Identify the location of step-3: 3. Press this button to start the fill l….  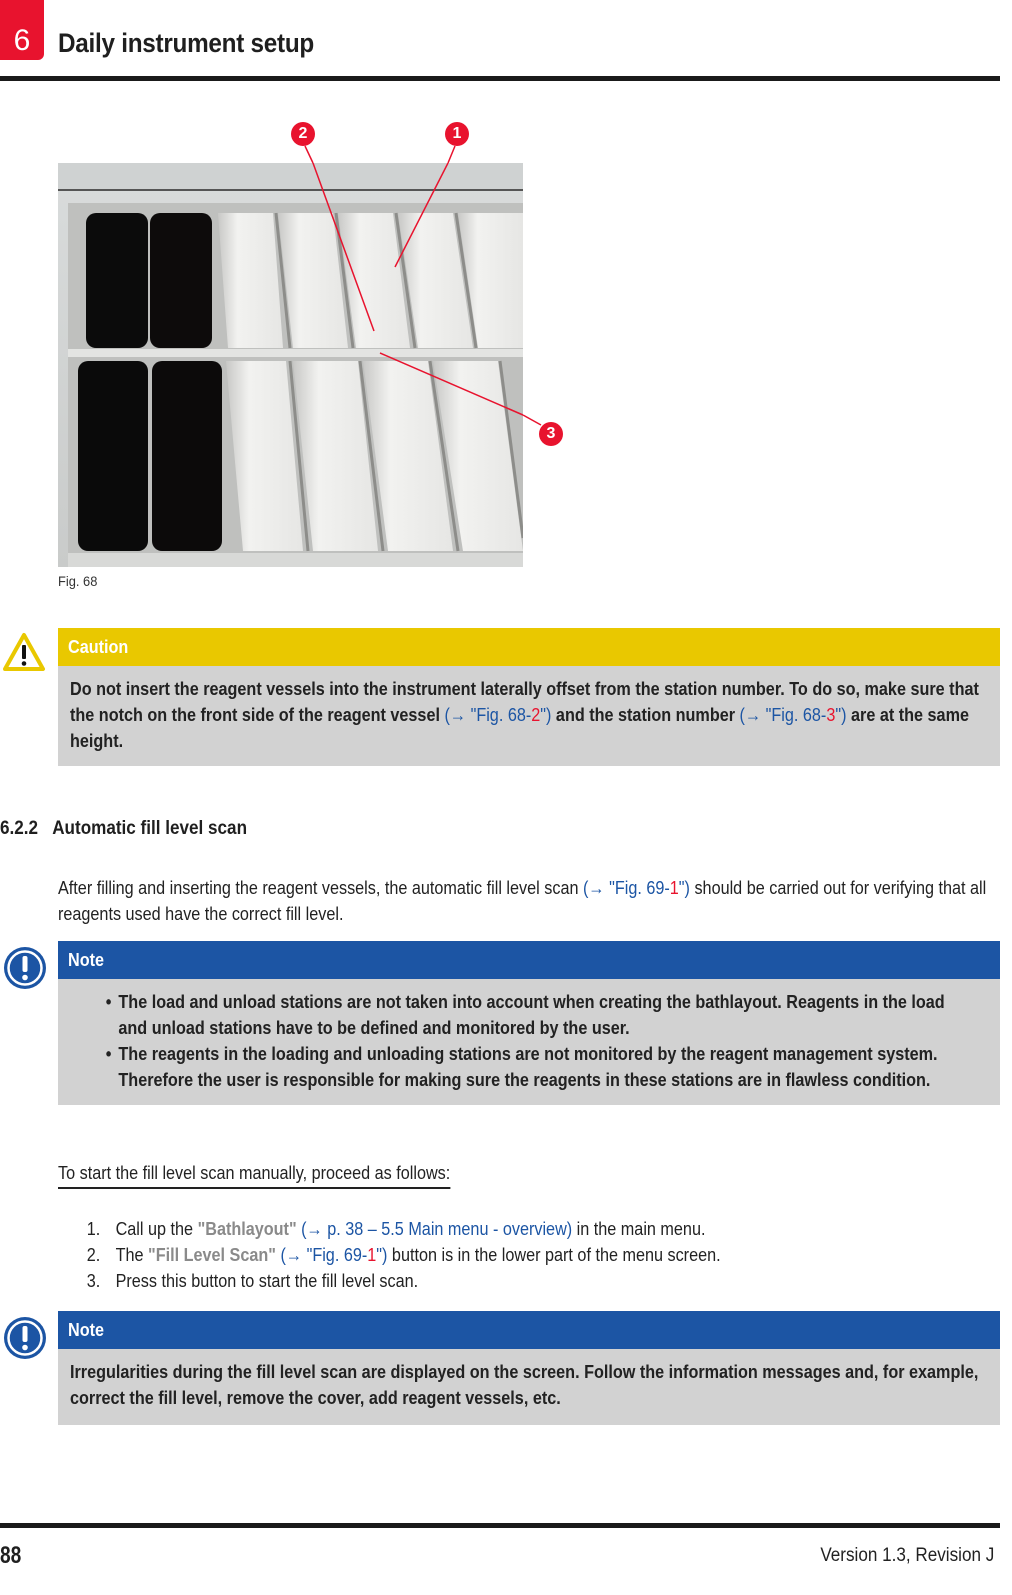
(252, 1281).